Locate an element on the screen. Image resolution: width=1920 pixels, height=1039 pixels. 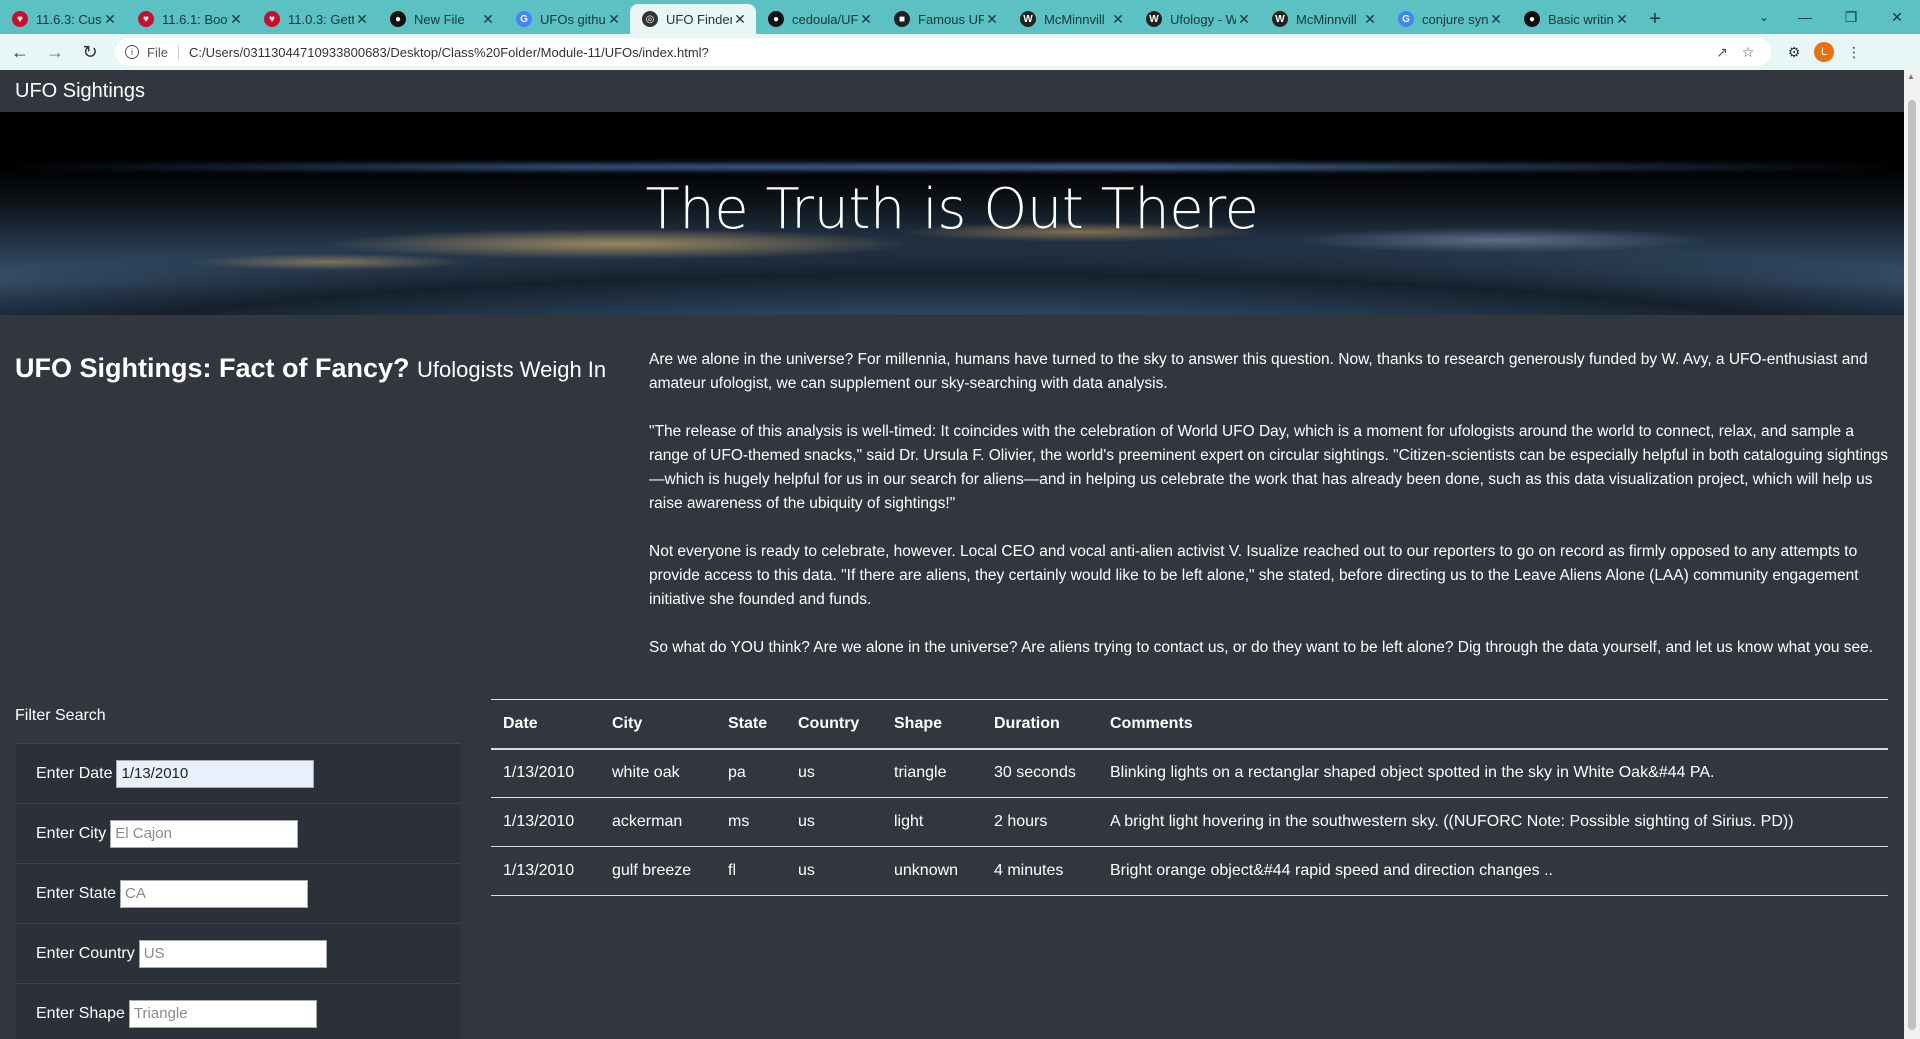
tab-title: Ufology - W is located at coordinates (1203, 19).